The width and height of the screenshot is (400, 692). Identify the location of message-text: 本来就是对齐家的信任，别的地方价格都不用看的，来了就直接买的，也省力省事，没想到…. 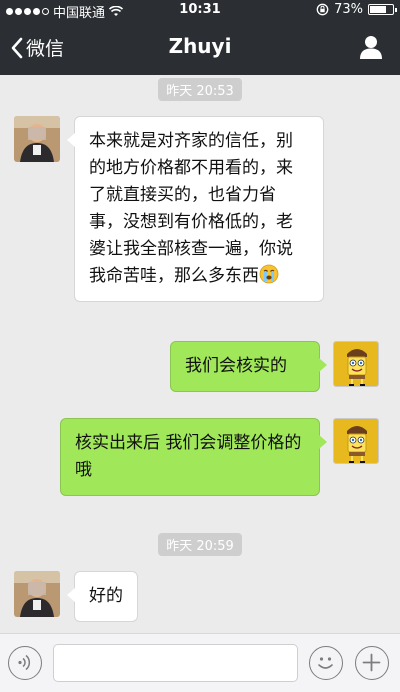
(191, 208).